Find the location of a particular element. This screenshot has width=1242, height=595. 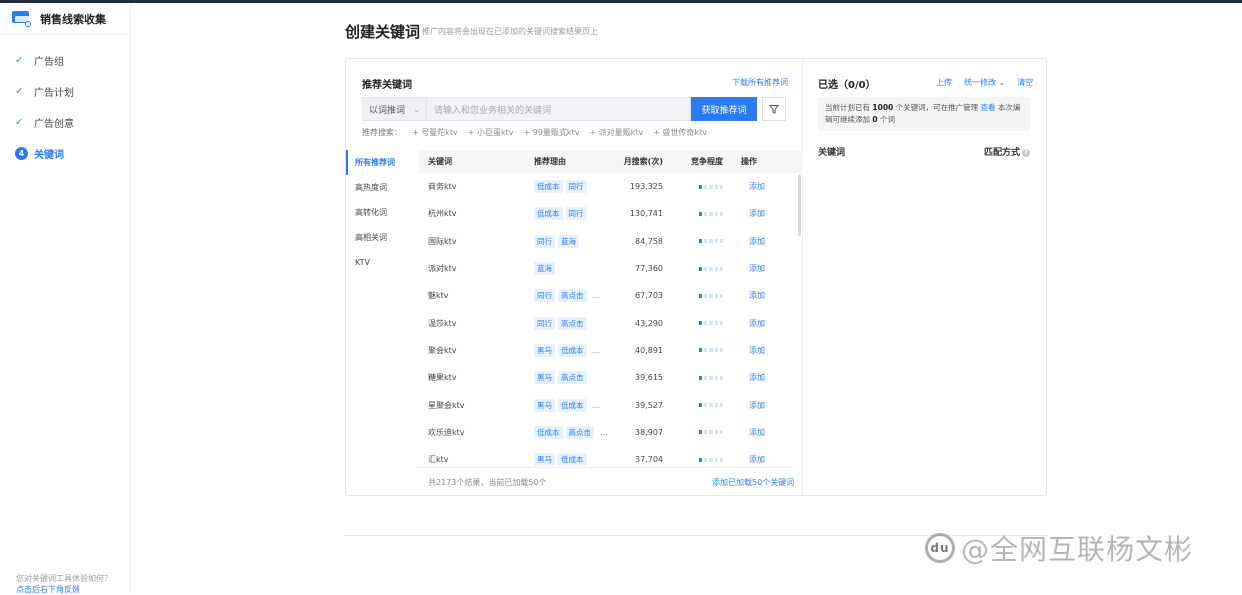

table-row: 聚会ktv 黑马 低成本... 40,891 添加 is located at coordinates (610, 350).